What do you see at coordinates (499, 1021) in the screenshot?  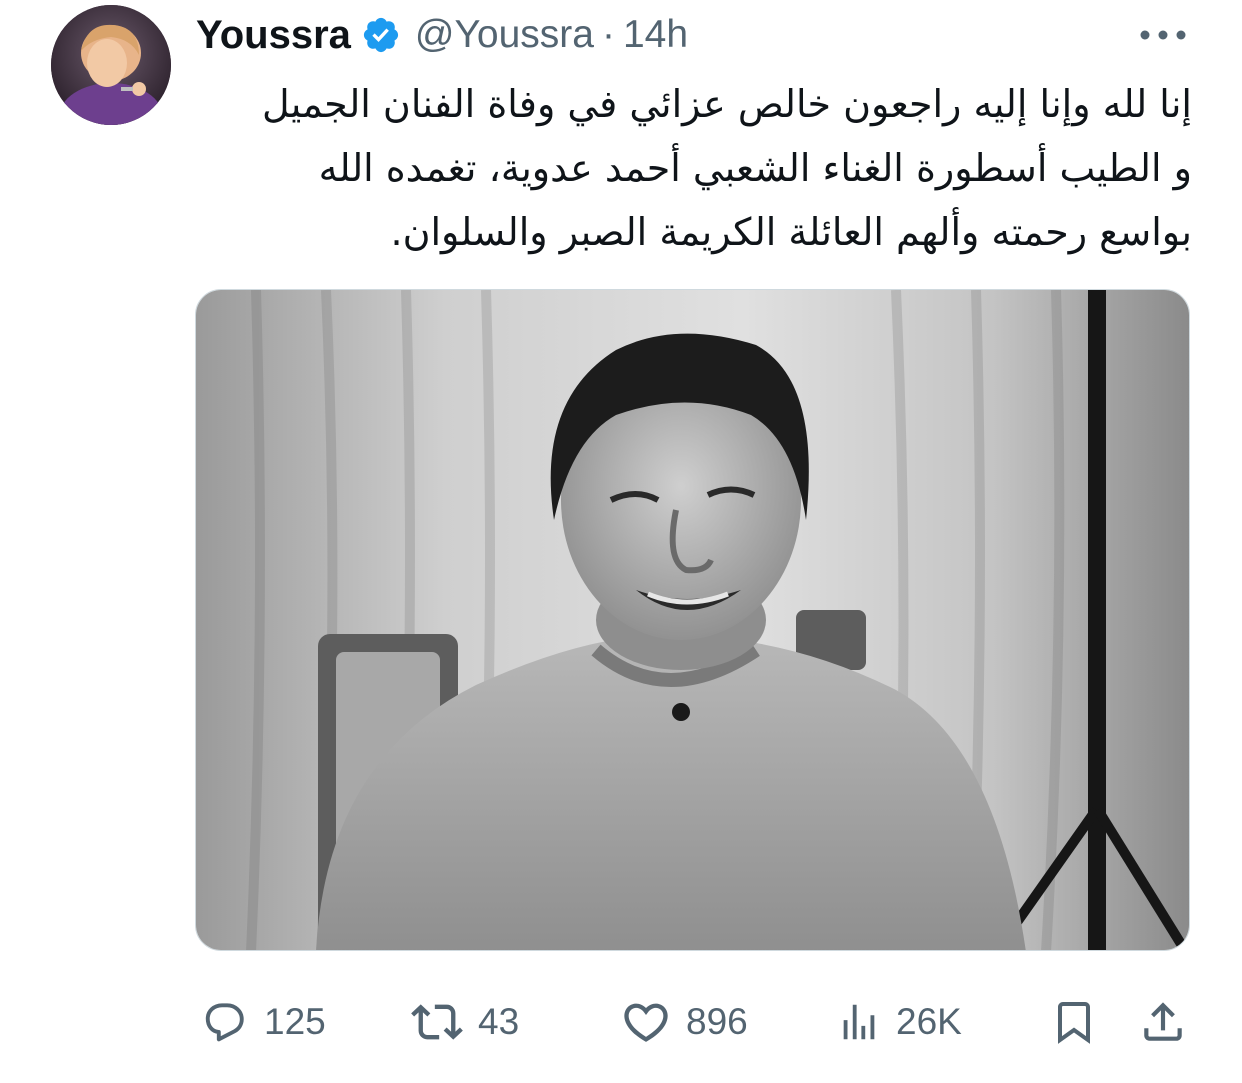 I see `repost-count: 43` at bounding box center [499, 1021].